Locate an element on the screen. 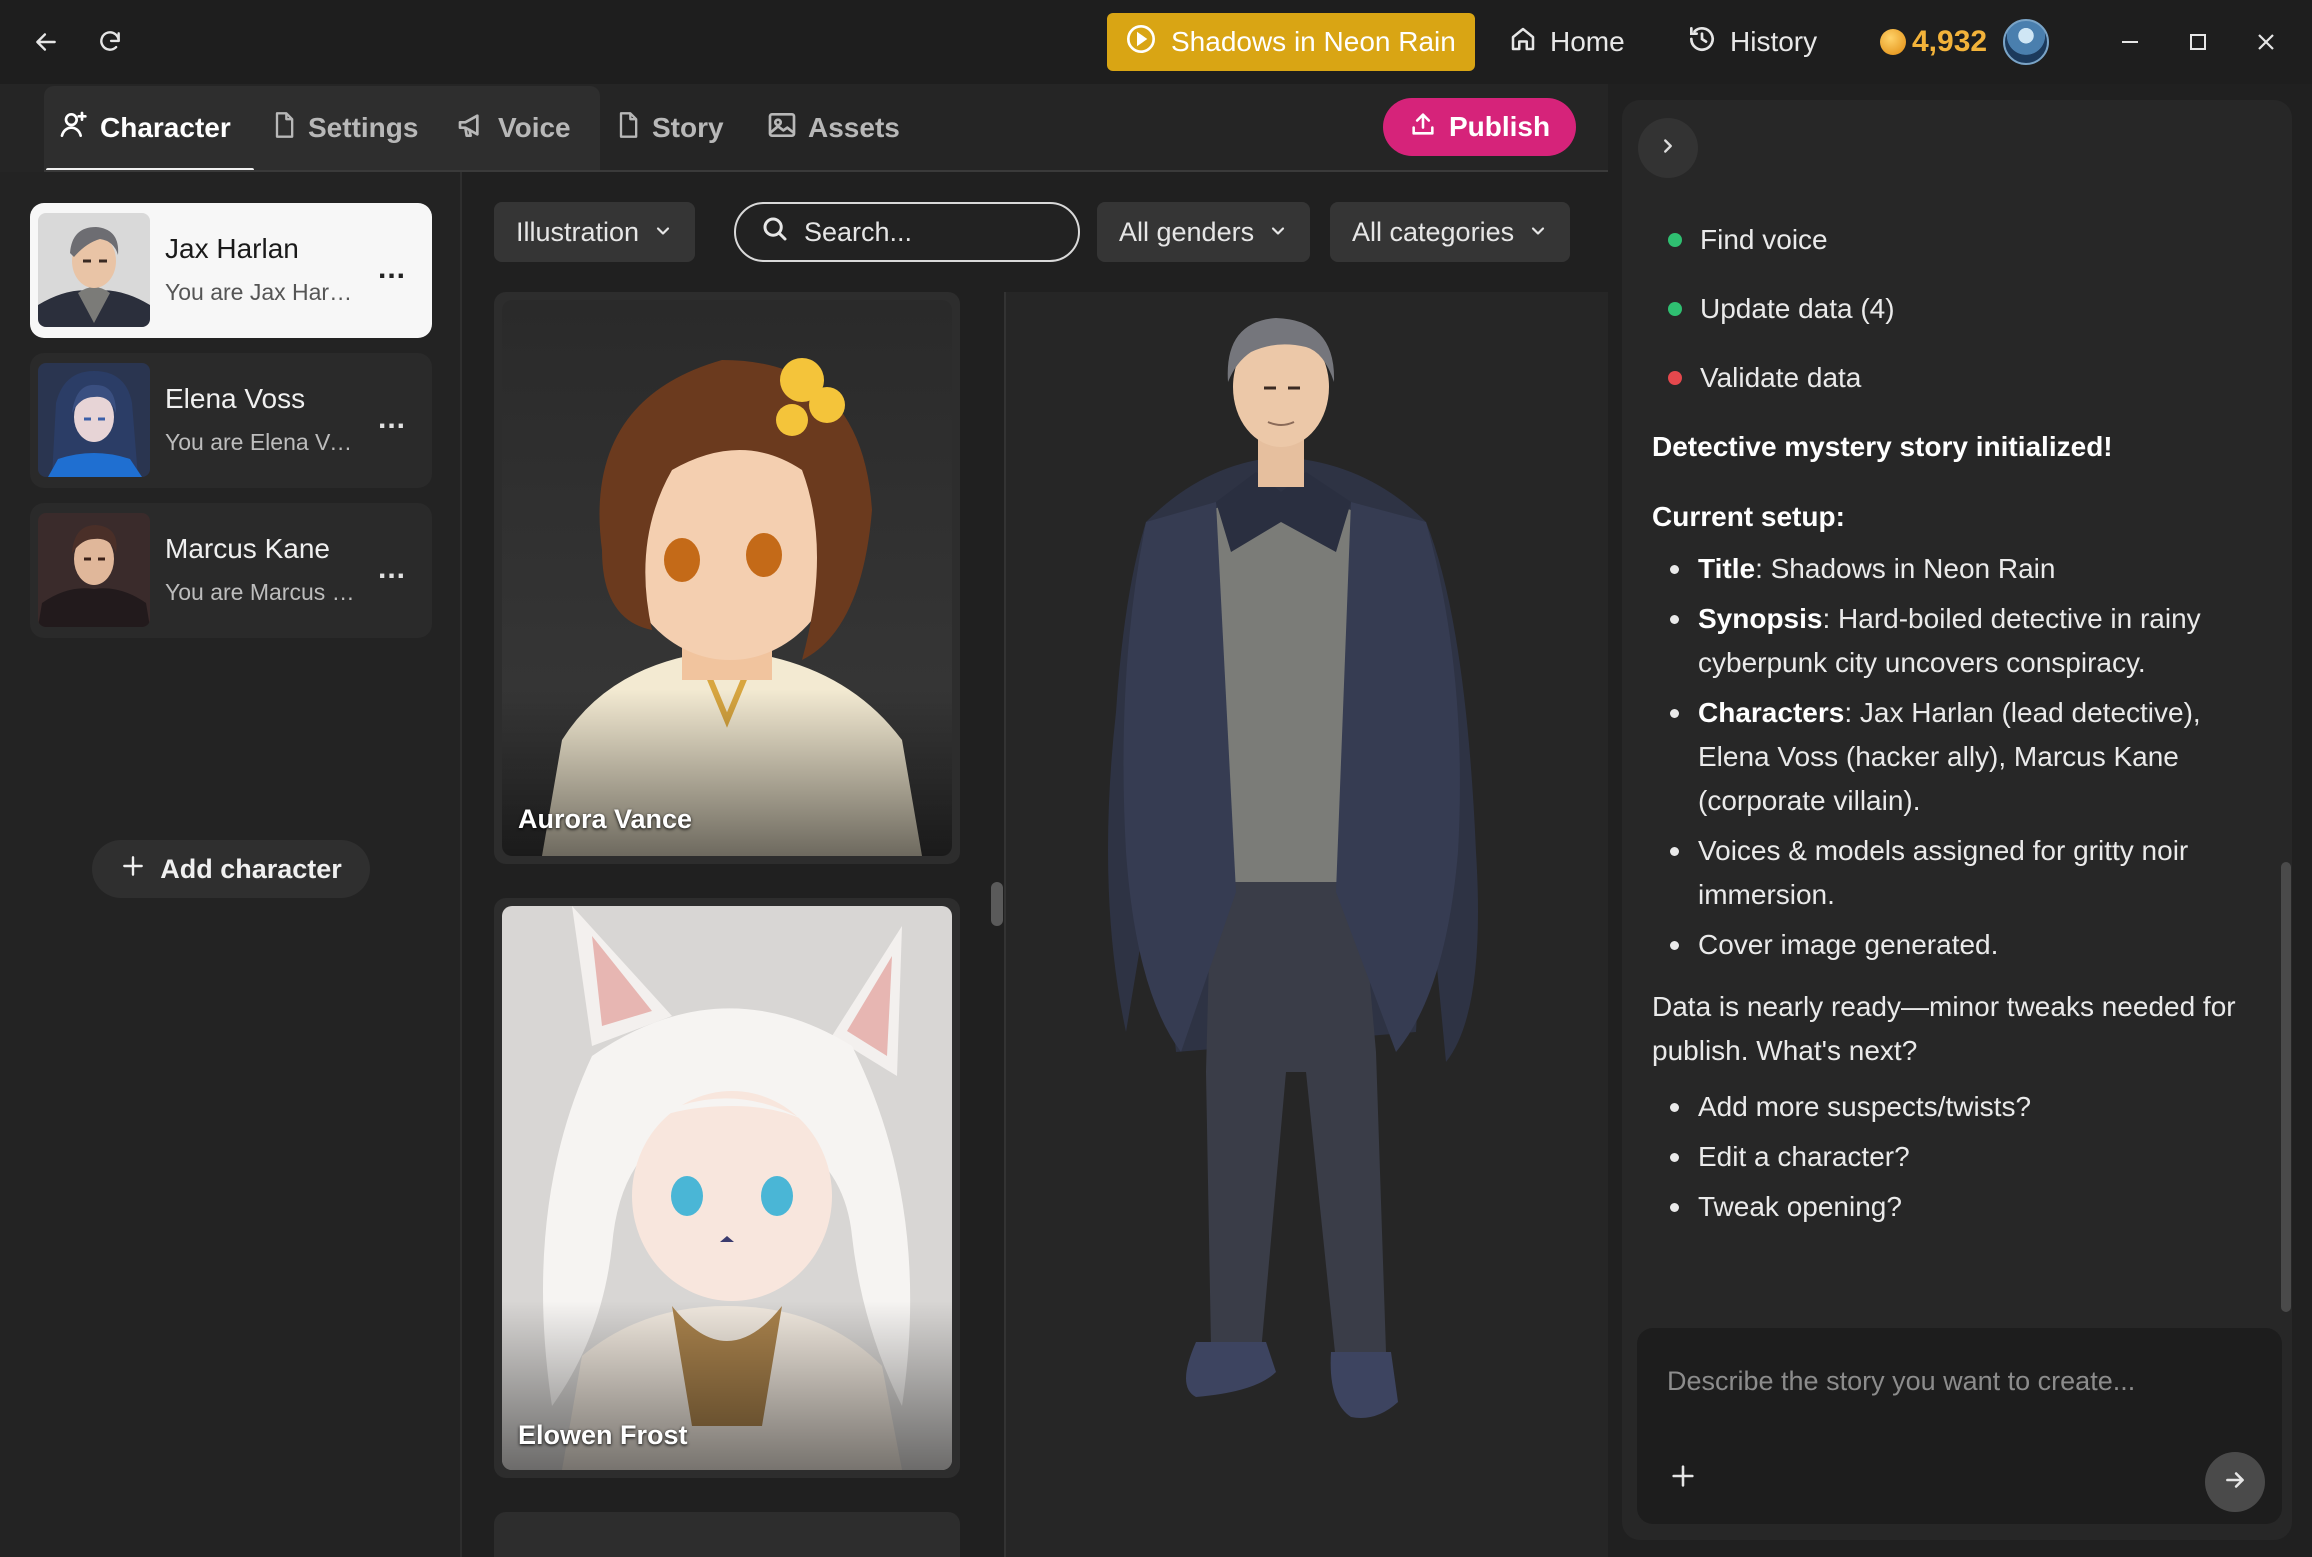 This screenshot has width=2312, height=1557. megaphone-icon is located at coordinates (472, 128).